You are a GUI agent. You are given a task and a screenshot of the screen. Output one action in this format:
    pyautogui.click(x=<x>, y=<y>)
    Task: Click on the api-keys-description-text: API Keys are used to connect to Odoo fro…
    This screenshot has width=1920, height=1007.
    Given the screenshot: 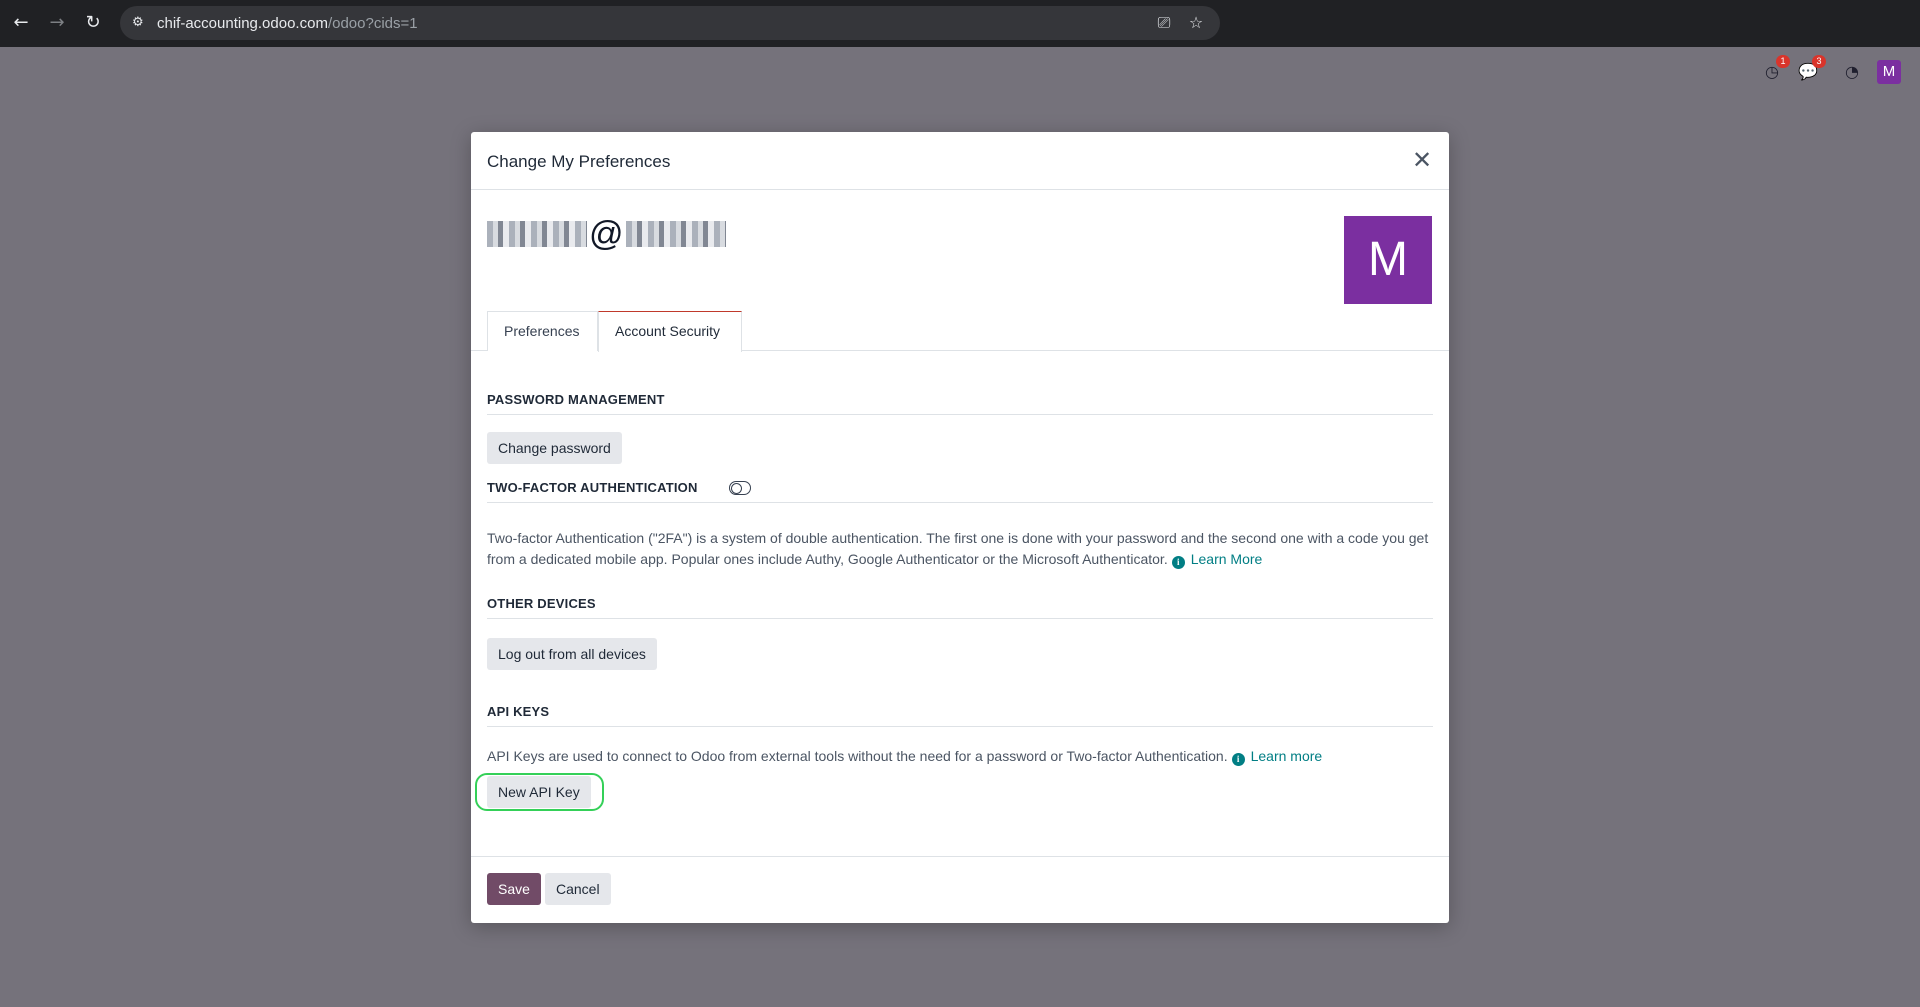 What is the action you would take?
    pyautogui.click(x=857, y=756)
    